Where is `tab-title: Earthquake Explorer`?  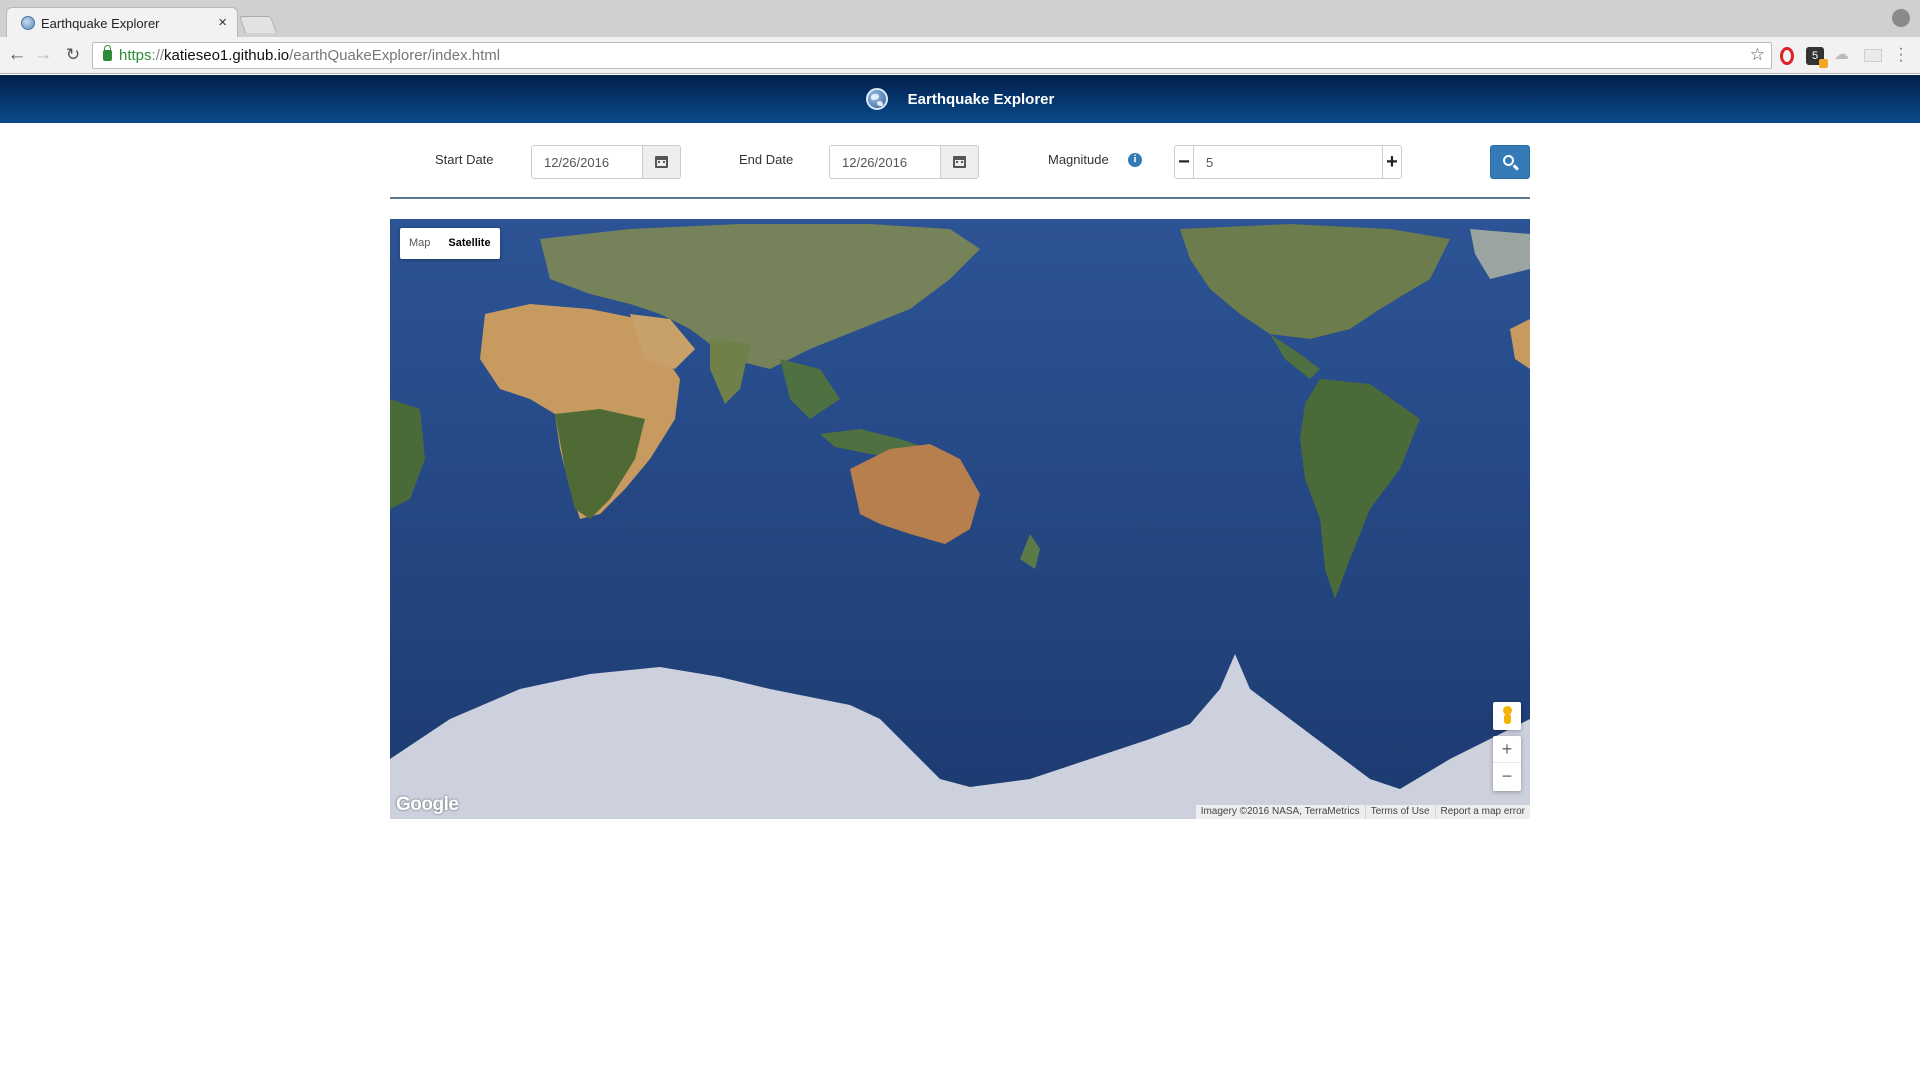
tab-title: Earthquake Explorer is located at coordinates (100, 23).